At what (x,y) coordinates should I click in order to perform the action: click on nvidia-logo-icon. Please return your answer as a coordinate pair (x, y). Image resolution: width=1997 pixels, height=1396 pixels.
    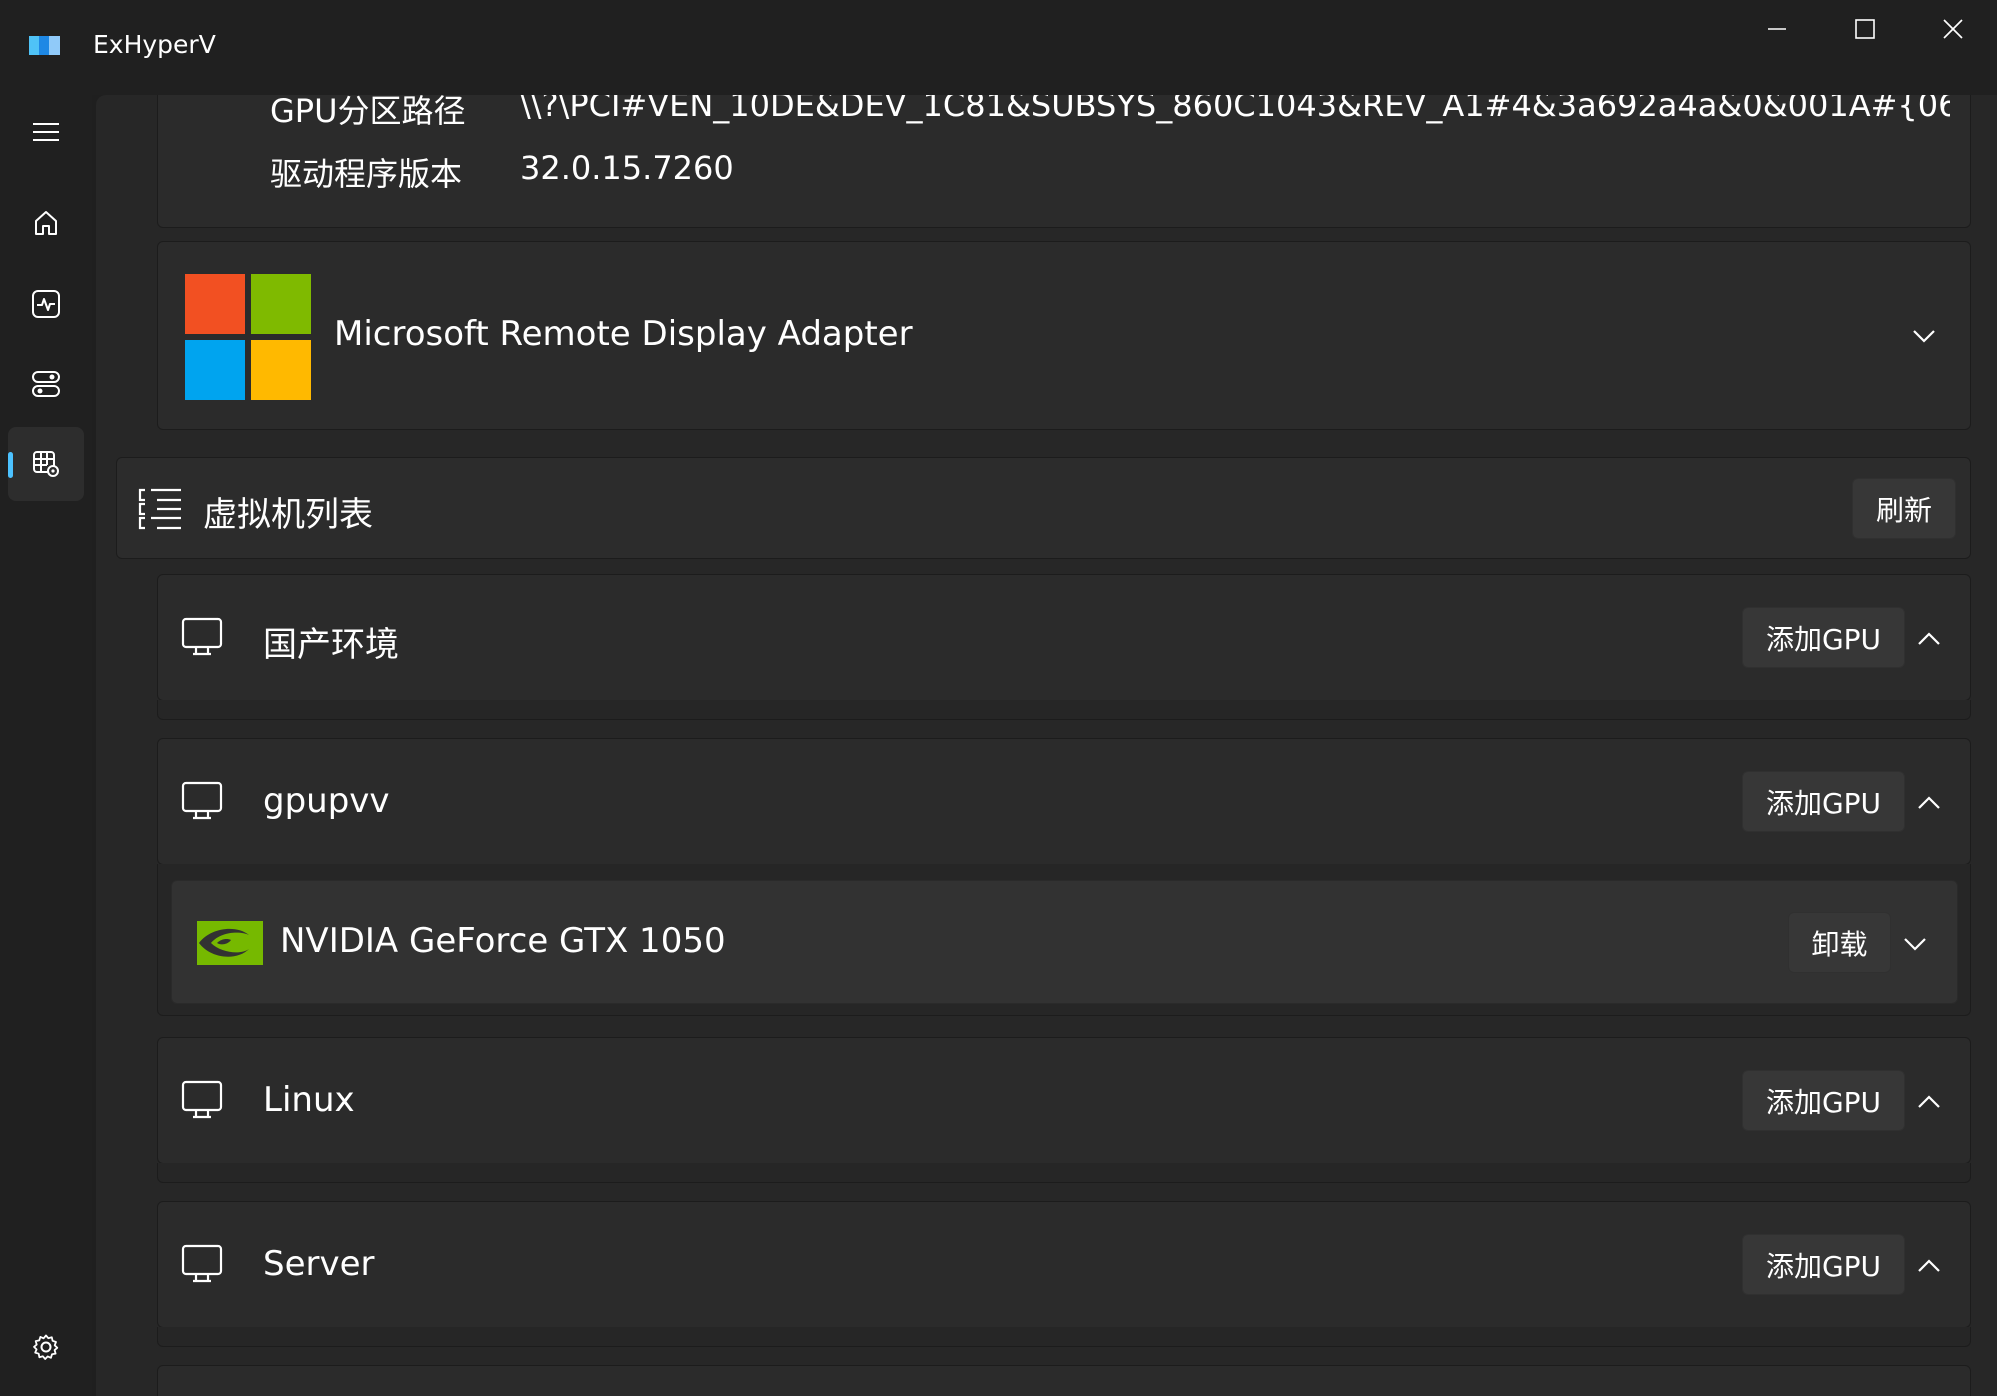
    Looking at the image, I should click on (230, 943).